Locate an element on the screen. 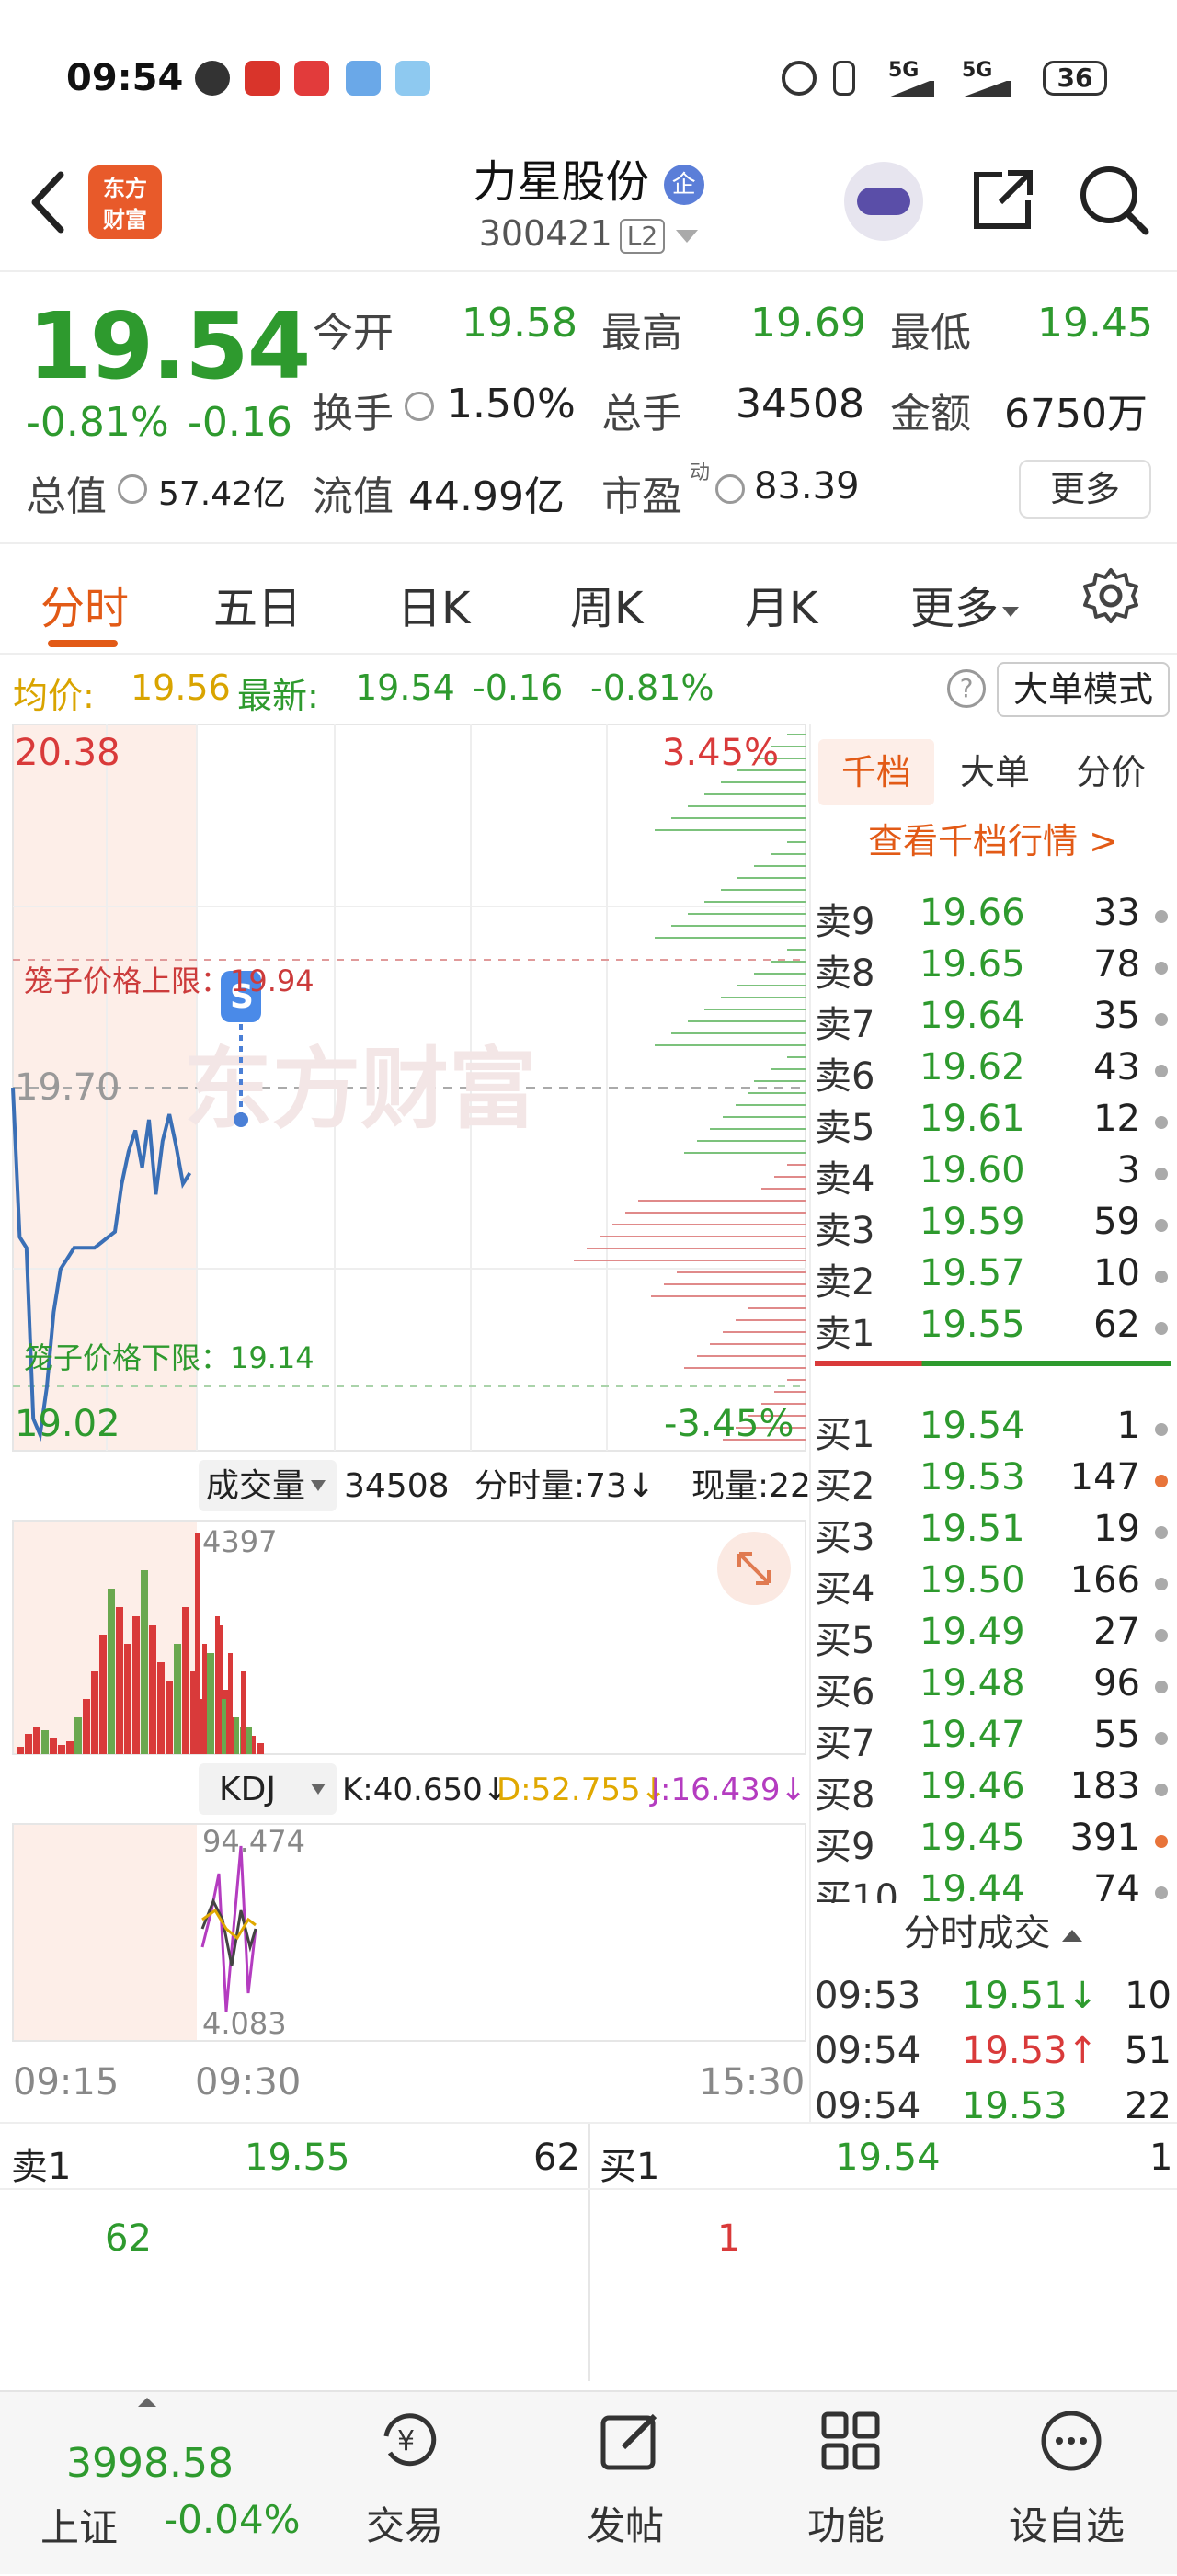 The image size is (1177, 2576). big-order-mode-button: 大单模式 is located at coordinates (1083, 689).